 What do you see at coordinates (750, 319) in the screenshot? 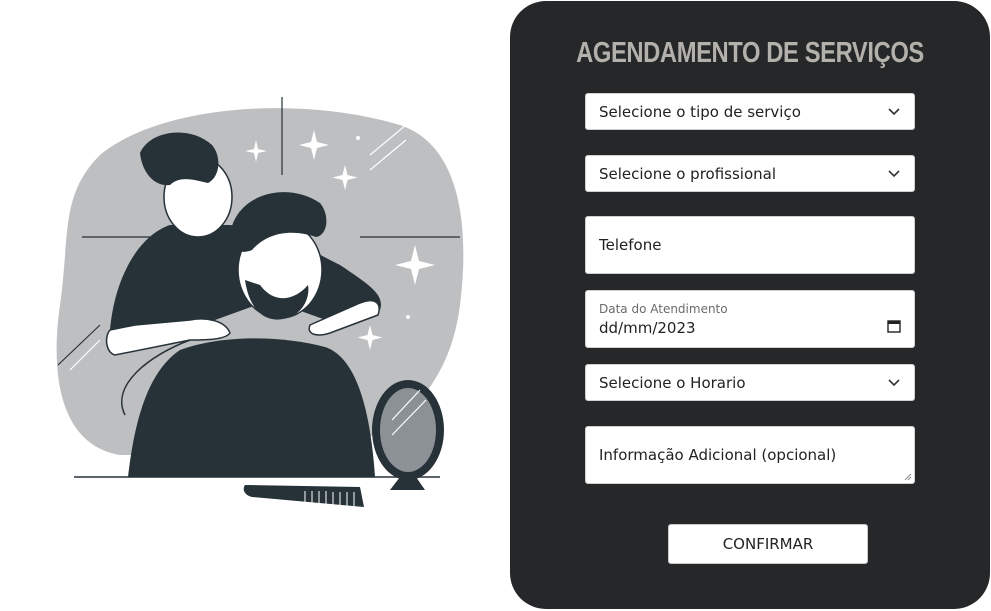
I see `date-input: Data do Atendimento dd/mm/2023` at bounding box center [750, 319].